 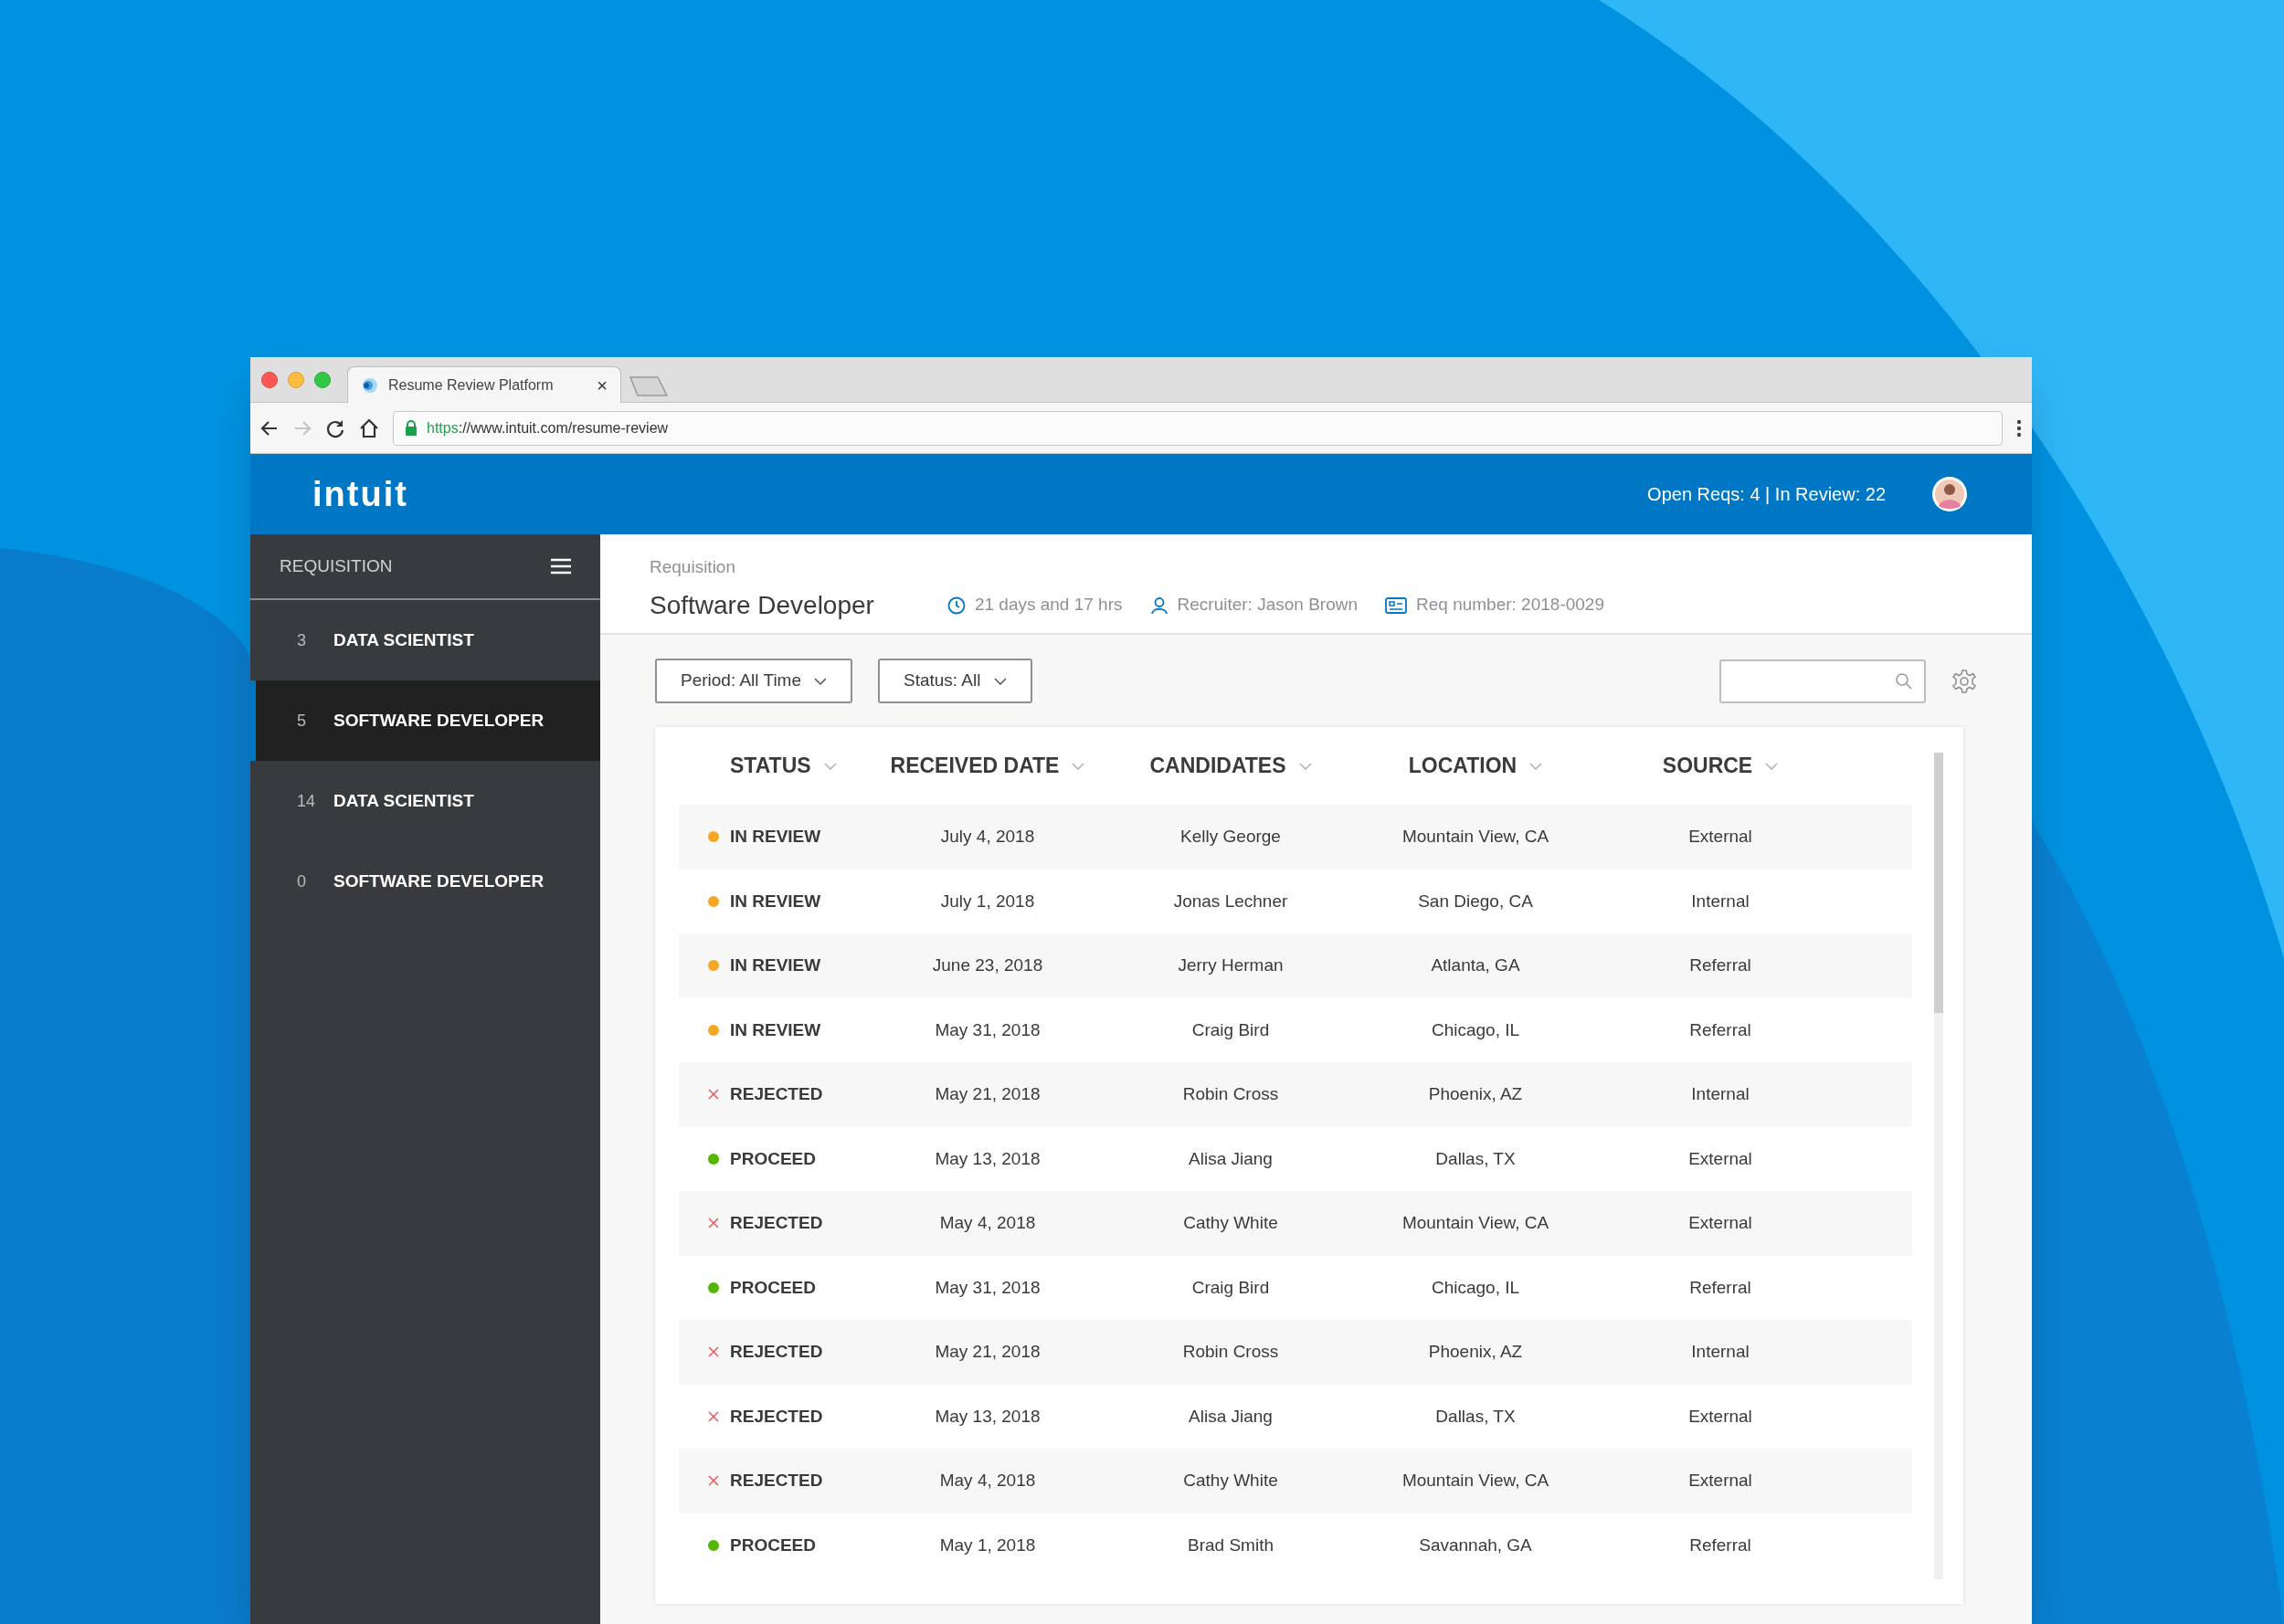 I want to click on sidebar-title: REQUISITION, so click(x=337, y=565).